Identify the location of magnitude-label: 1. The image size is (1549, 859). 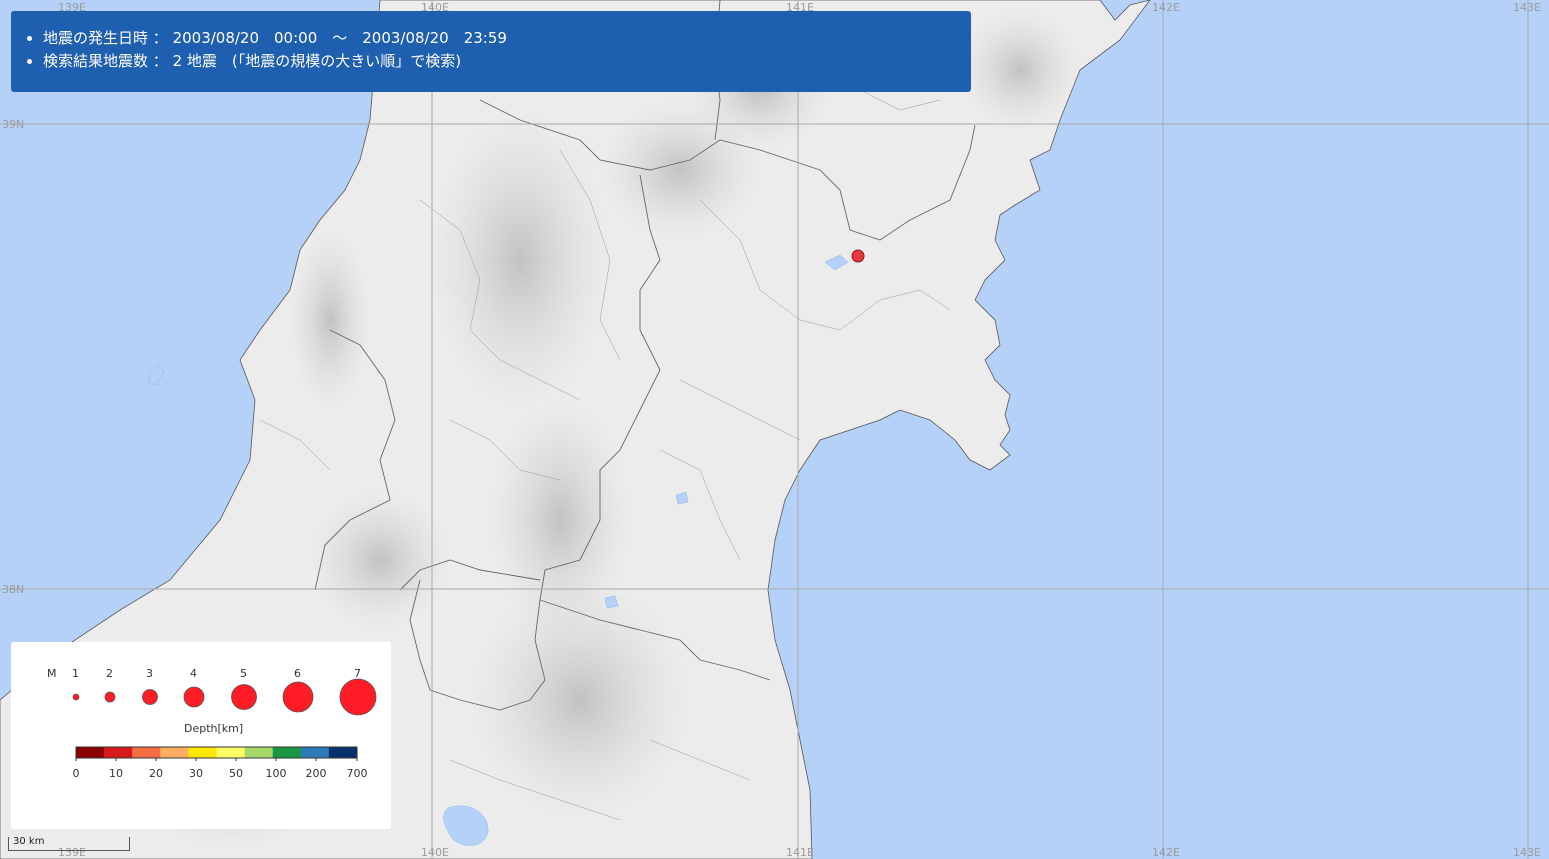
(75, 673).